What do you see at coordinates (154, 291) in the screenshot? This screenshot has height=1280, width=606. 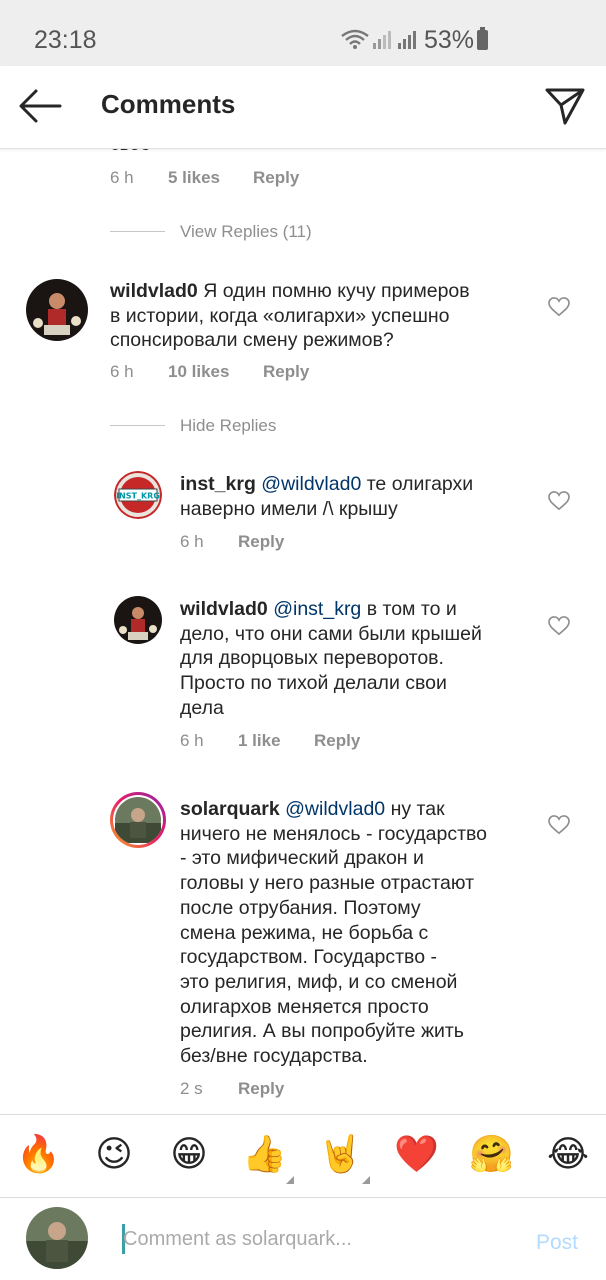 I see `comment-username: wildvlad0` at bounding box center [154, 291].